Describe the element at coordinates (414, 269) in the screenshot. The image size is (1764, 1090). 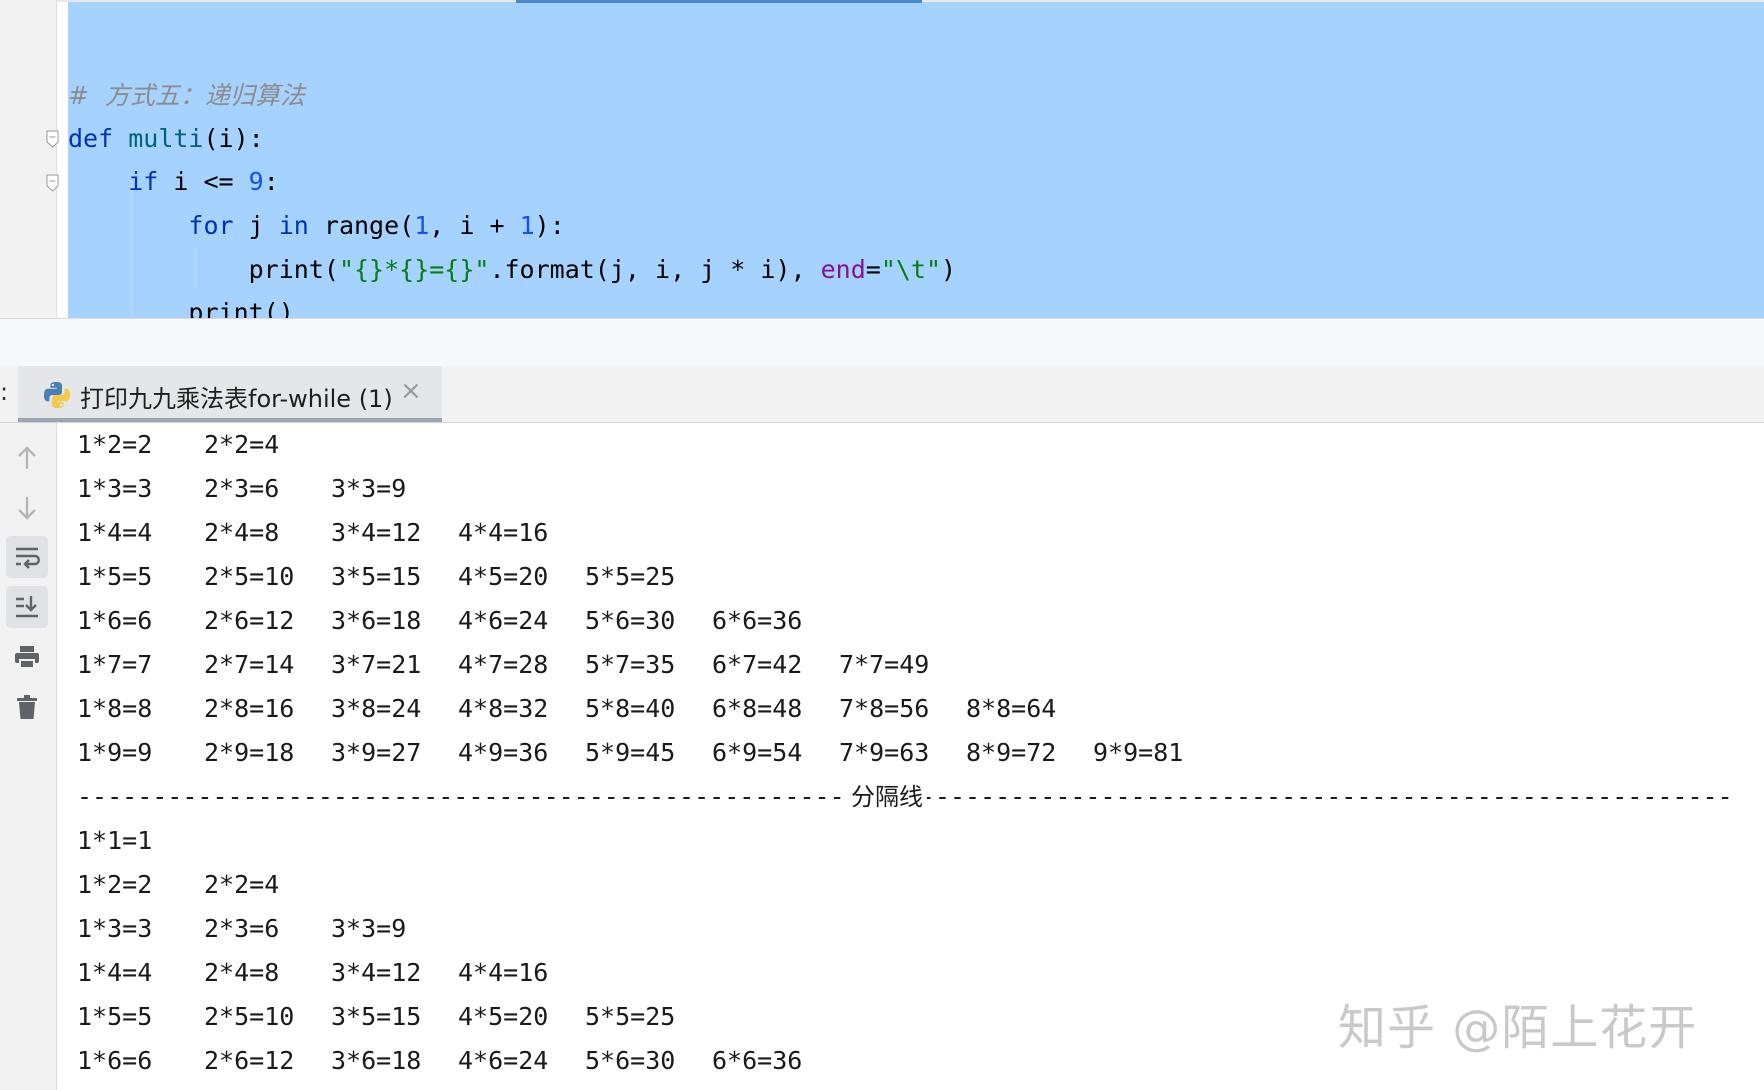
I see `code-token: "{}*{}={}"` at that location.